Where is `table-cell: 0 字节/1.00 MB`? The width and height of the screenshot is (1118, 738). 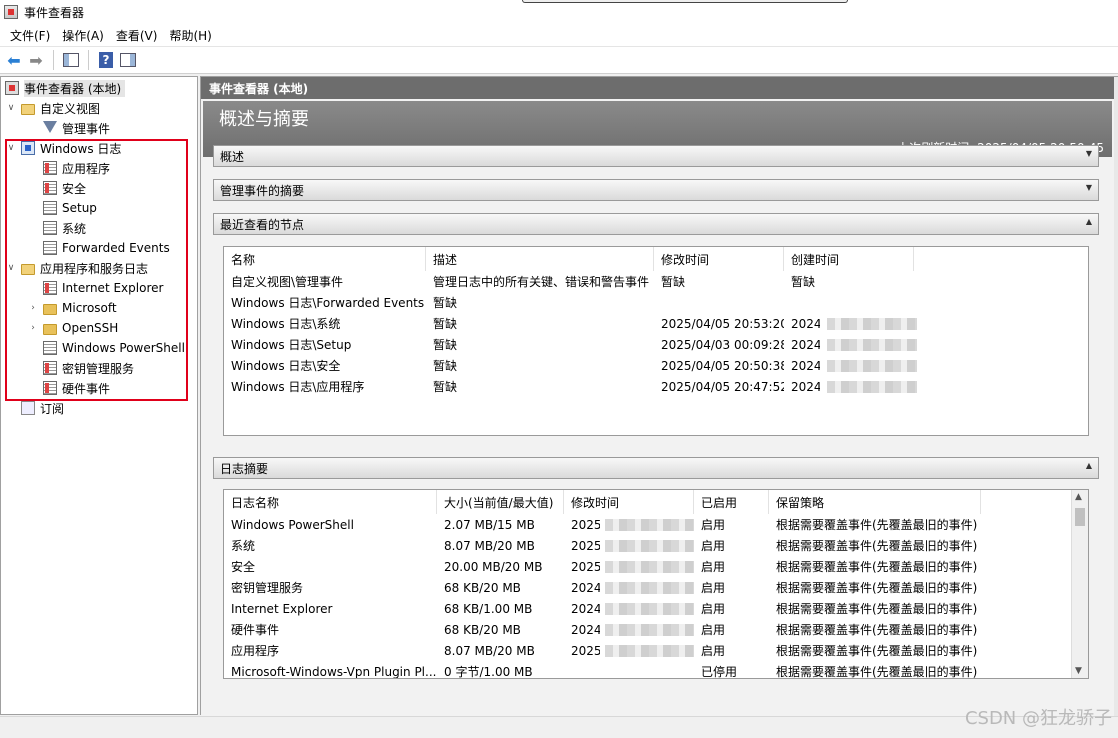 table-cell: 0 字节/1.00 MB is located at coordinates (488, 672).